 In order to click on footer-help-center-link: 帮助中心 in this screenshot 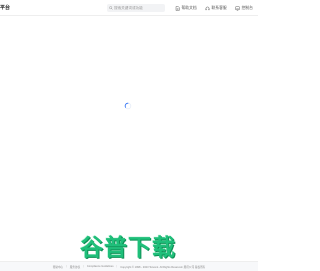, I will do `click(58, 267)`.